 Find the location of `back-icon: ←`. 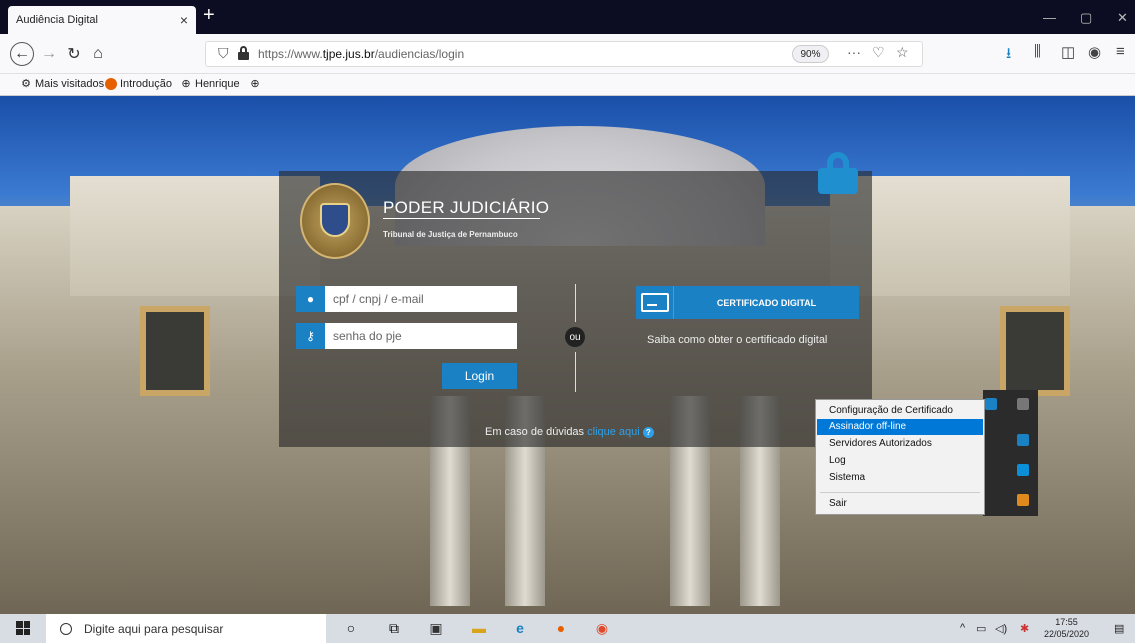

back-icon: ← is located at coordinates (22, 54).